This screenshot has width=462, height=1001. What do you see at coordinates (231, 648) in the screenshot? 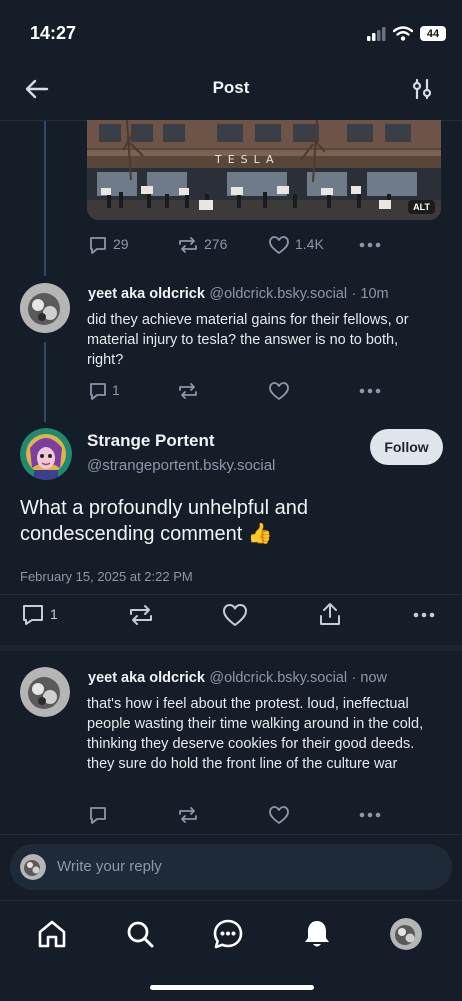
I see `section-divider` at bounding box center [231, 648].